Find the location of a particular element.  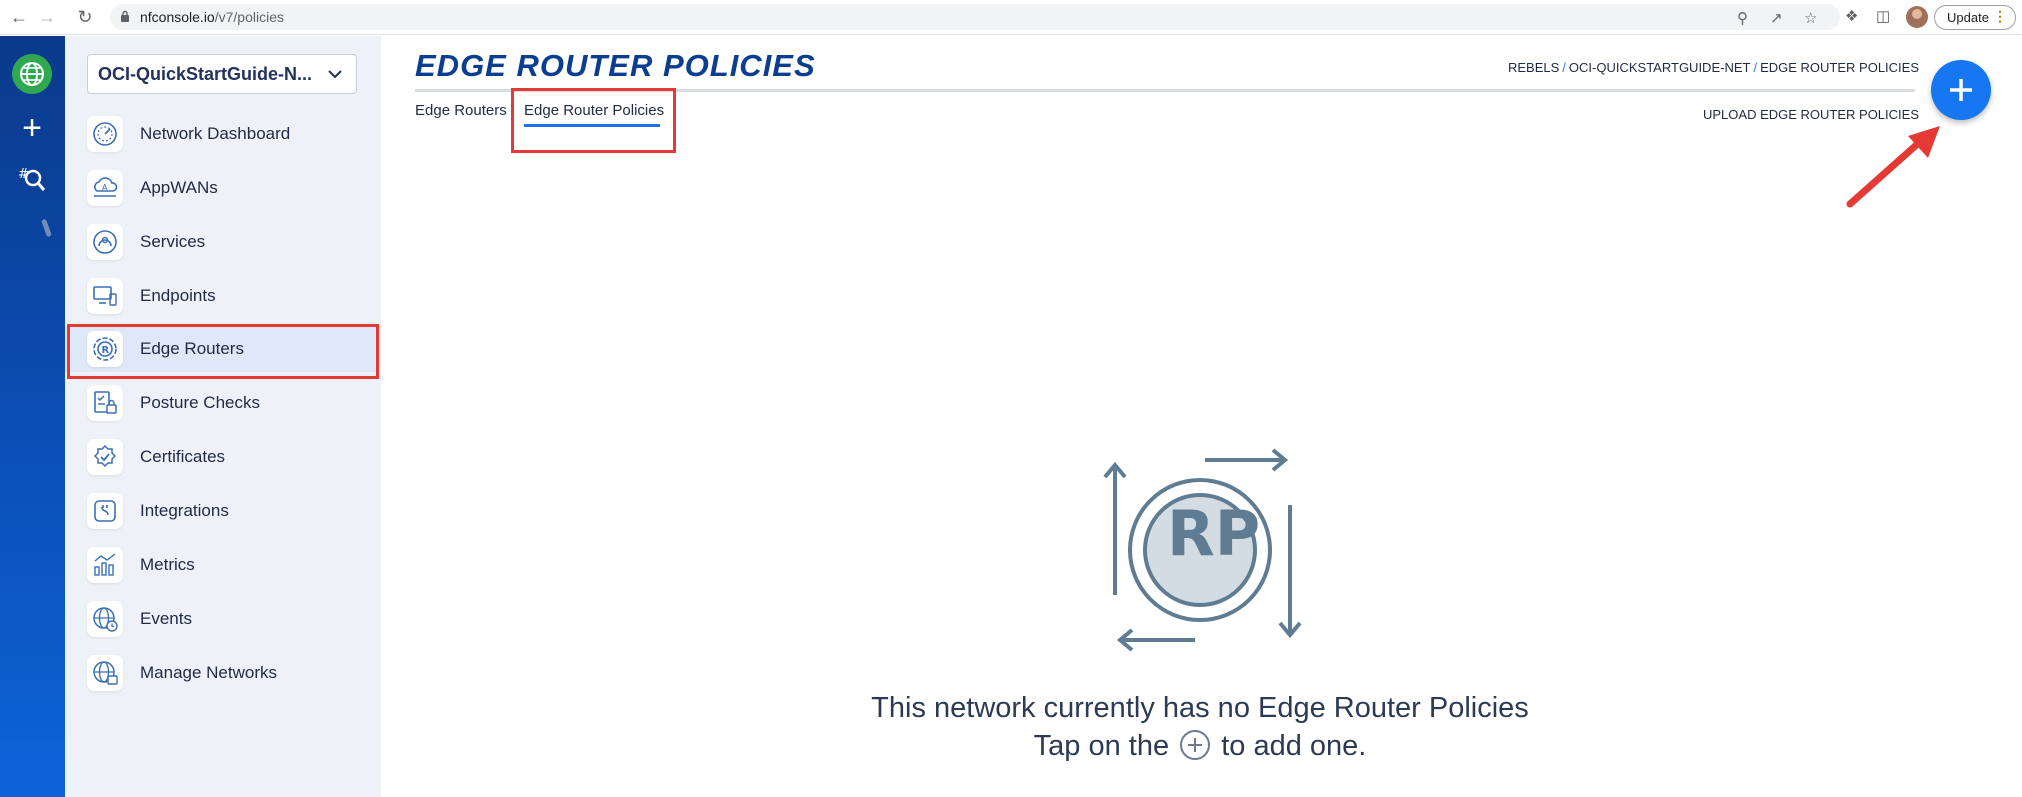

key-icon: ⚲ is located at coordinates (1742, 18).